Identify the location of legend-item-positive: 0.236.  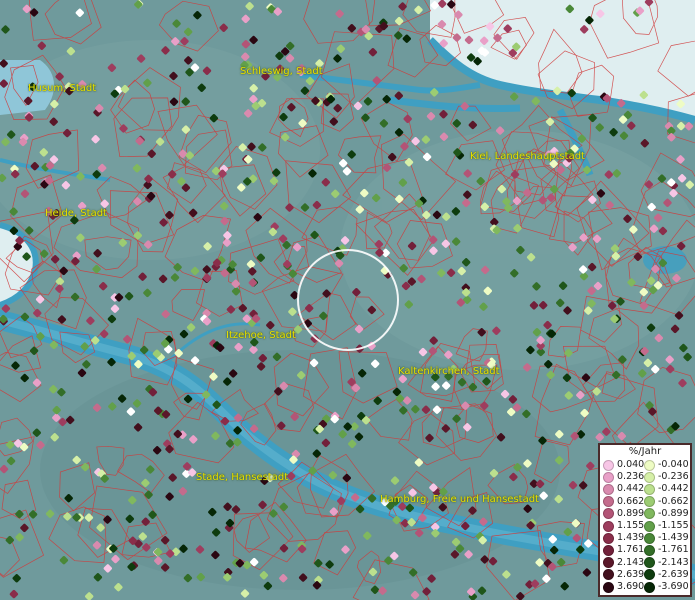
(623, 477).